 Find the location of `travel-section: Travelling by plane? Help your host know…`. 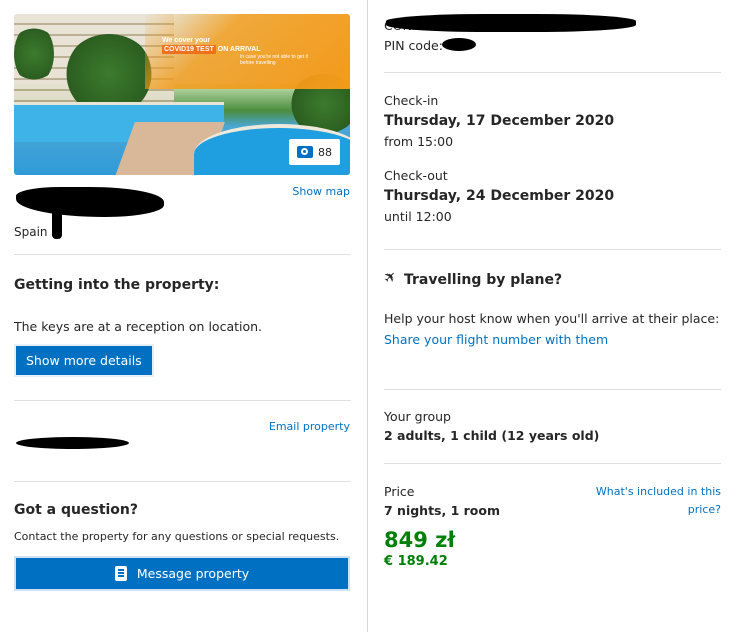

travel-section: Travelling by plane? Help your host know… is located at coordinates (552, 319).